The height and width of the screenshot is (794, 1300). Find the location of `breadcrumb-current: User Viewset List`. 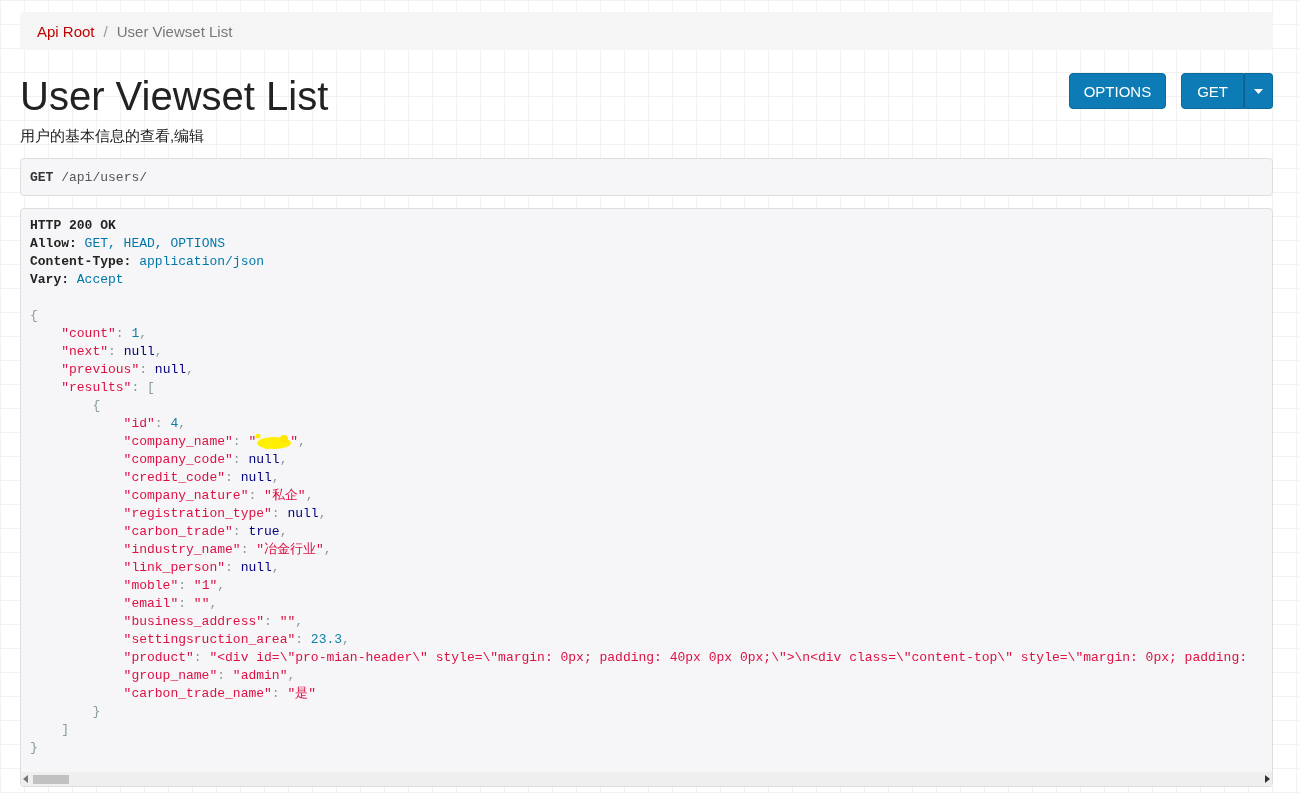

breadcrumb-current: User Viewset List is located at coordinates (174, 31).